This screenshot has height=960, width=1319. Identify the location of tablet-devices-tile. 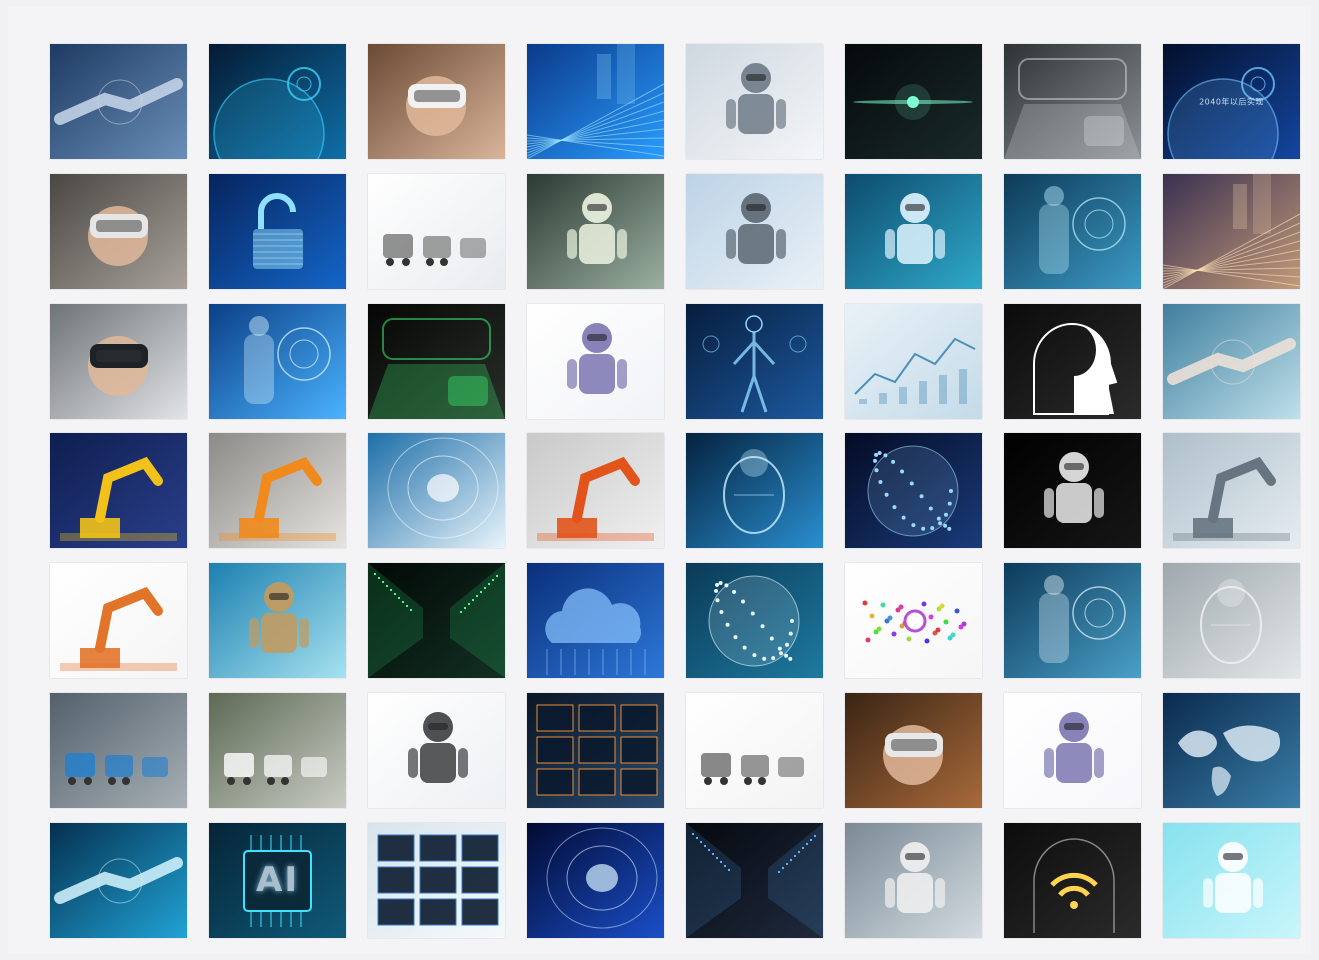
(436, 880).